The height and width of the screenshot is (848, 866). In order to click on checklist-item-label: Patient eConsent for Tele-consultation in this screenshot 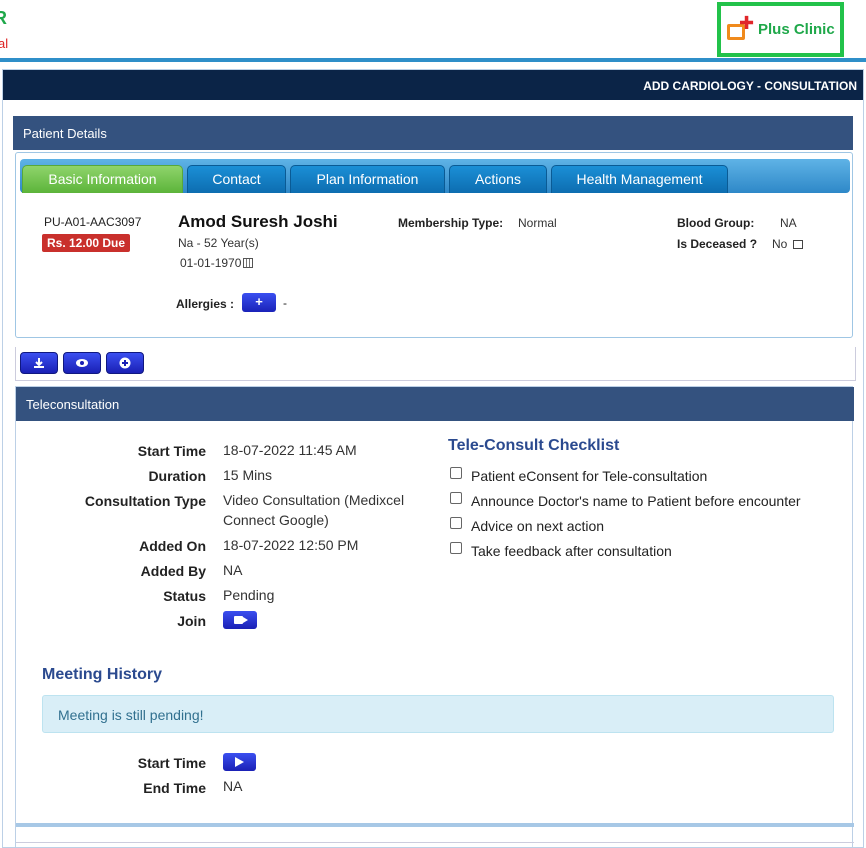, I will do `click(589, 476)`.